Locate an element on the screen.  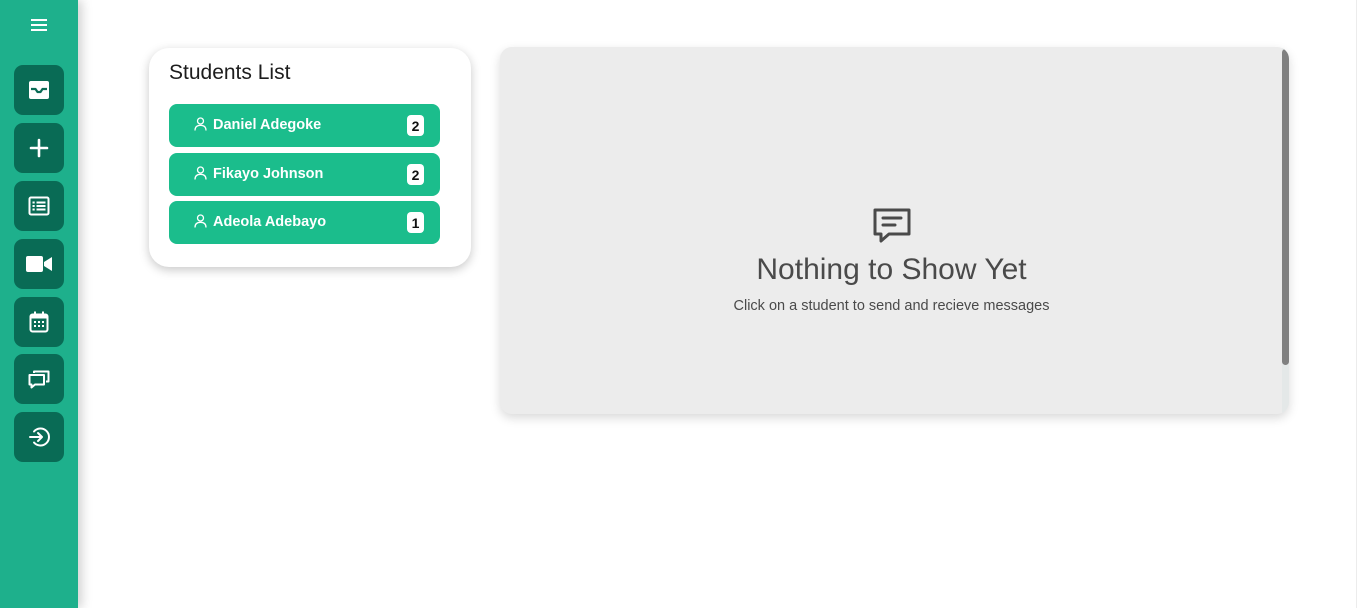
empty-state-title: Nothing to Show Yet is located at coordinates (891, 269).